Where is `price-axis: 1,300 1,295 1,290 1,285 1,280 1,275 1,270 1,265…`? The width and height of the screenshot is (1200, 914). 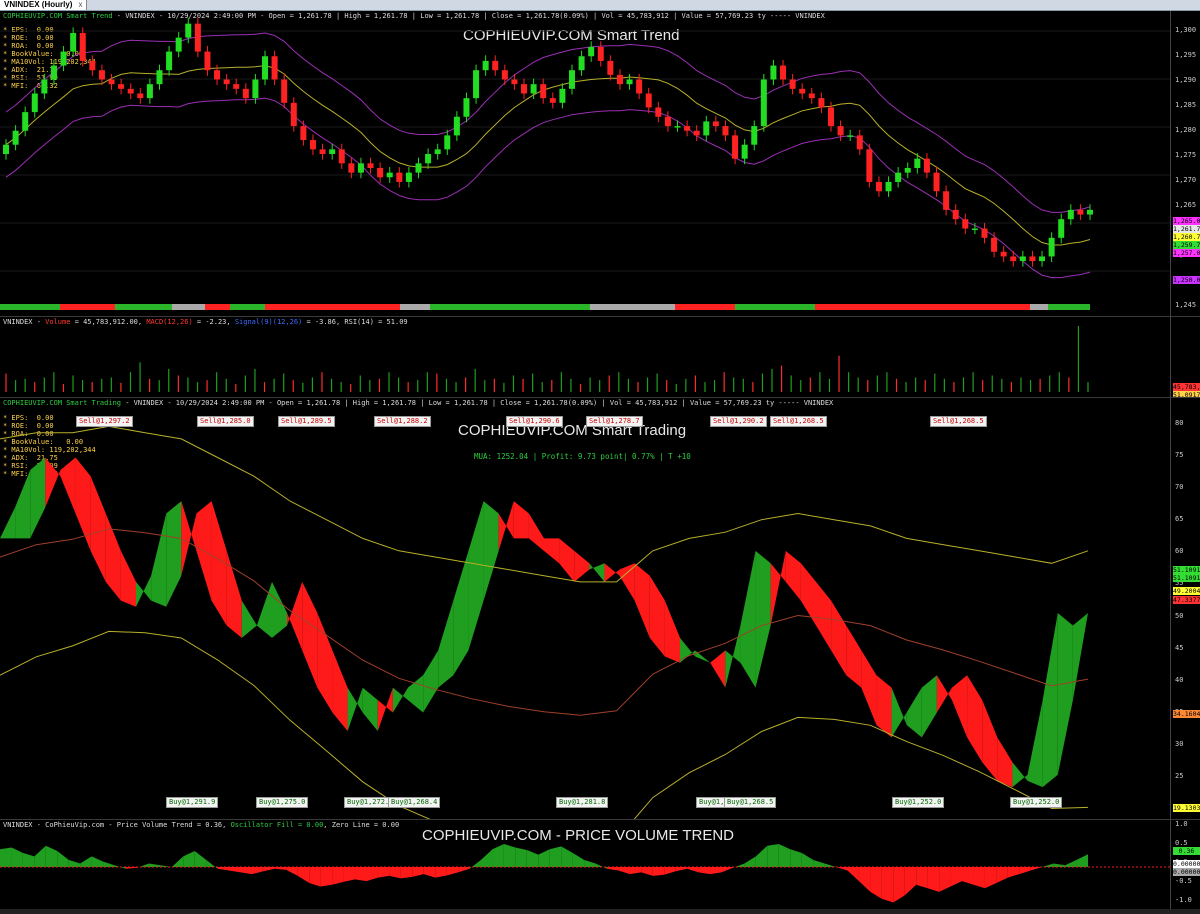 price-axis: 1,300 1,295 1,290 1,285 1,280 1,275 1,270 1,265… is located at coordinates (1185, 164).